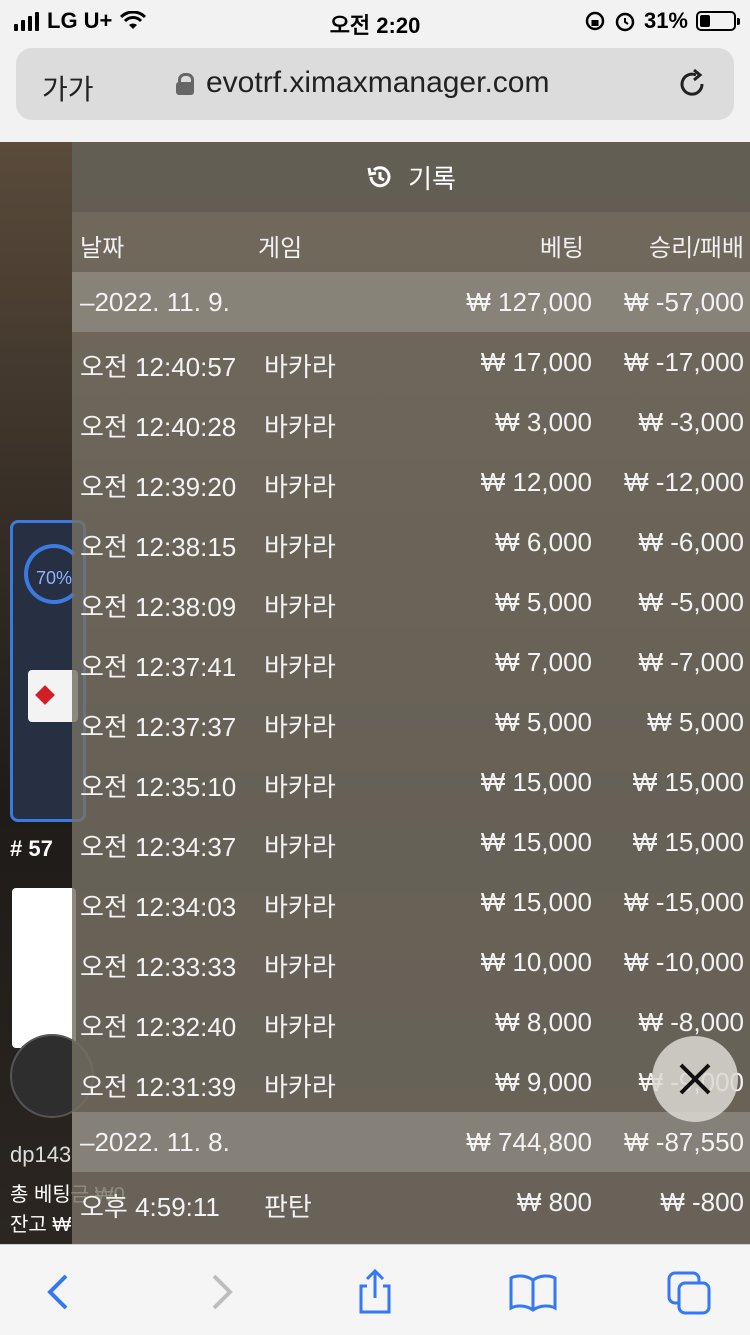 The height and width of the screenshot is (1335, 750). Describe the element at coordinates (53, 696) in the screenshot. I see `playing-card` at that location.